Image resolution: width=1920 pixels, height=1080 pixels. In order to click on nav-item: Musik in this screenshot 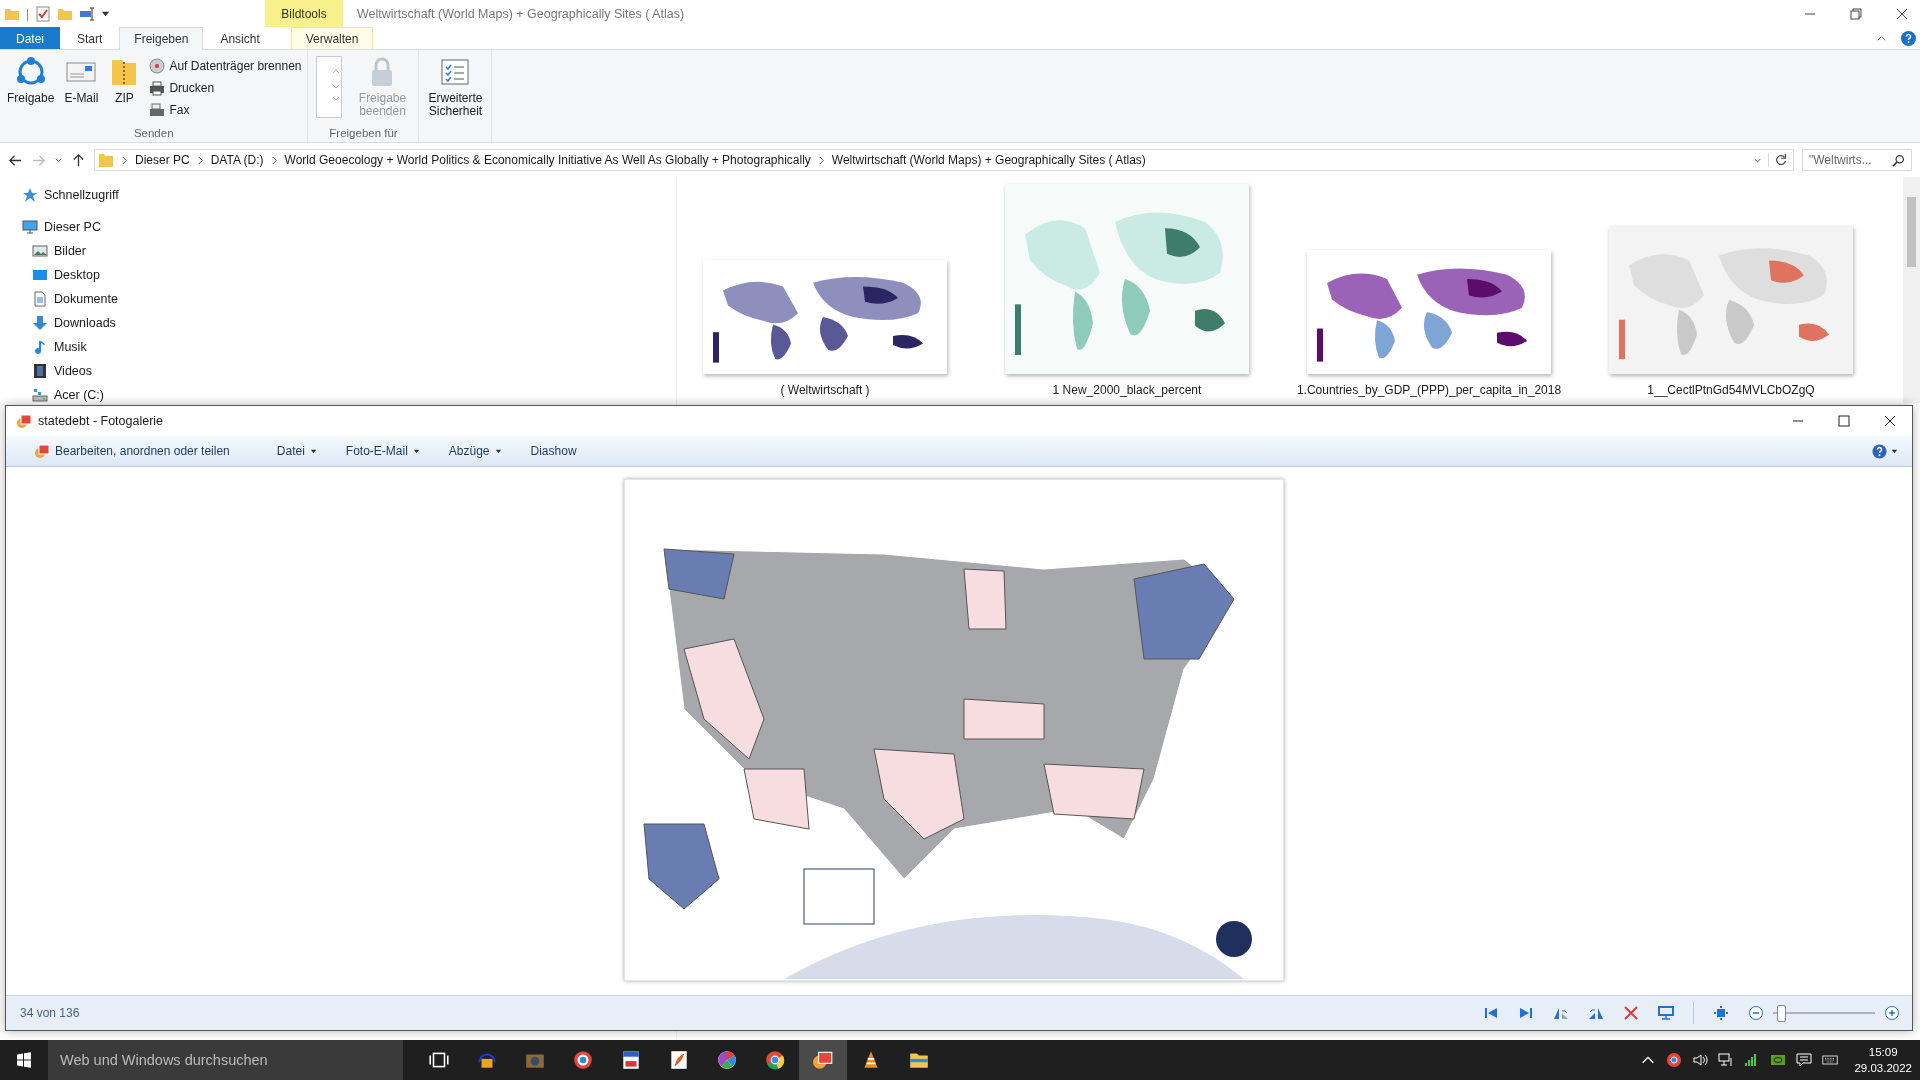, I will do `click(54, 347)`.